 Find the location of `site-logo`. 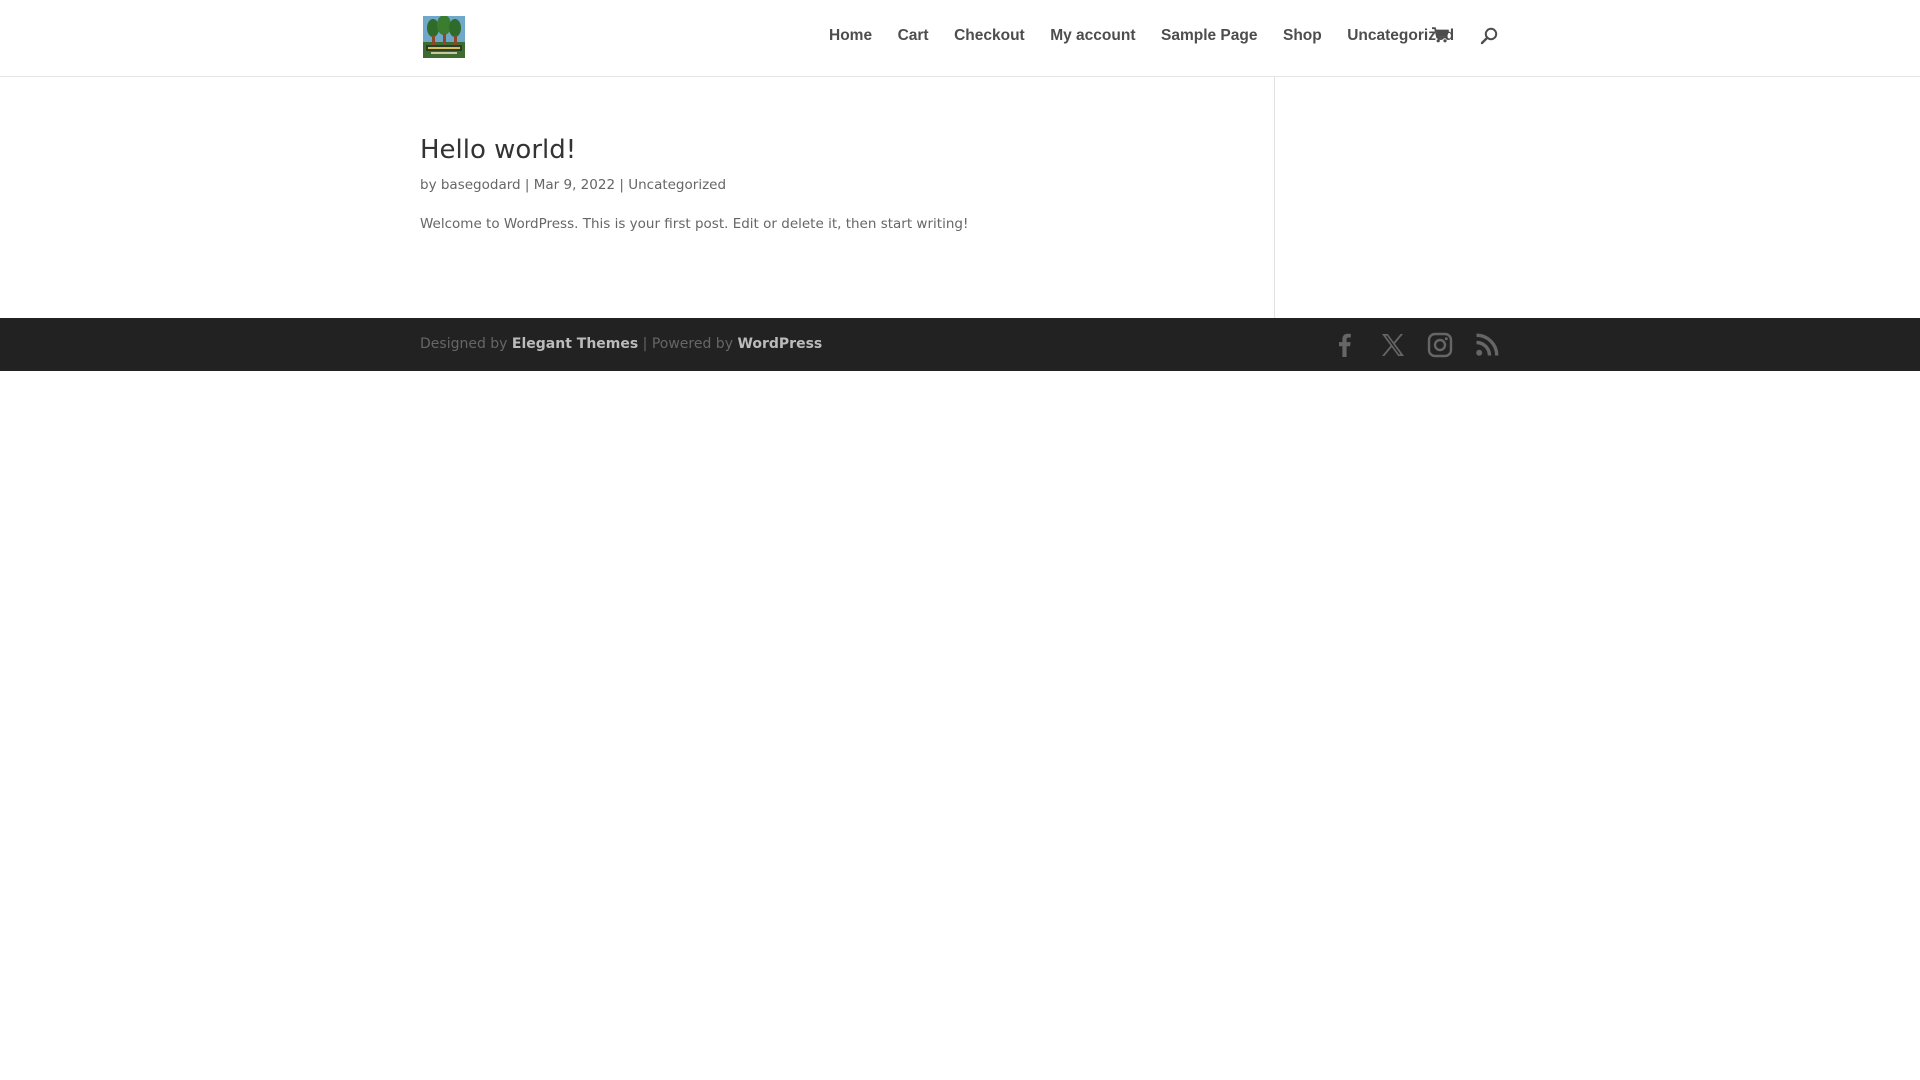

site-logo is located at coordinates (444, 37).